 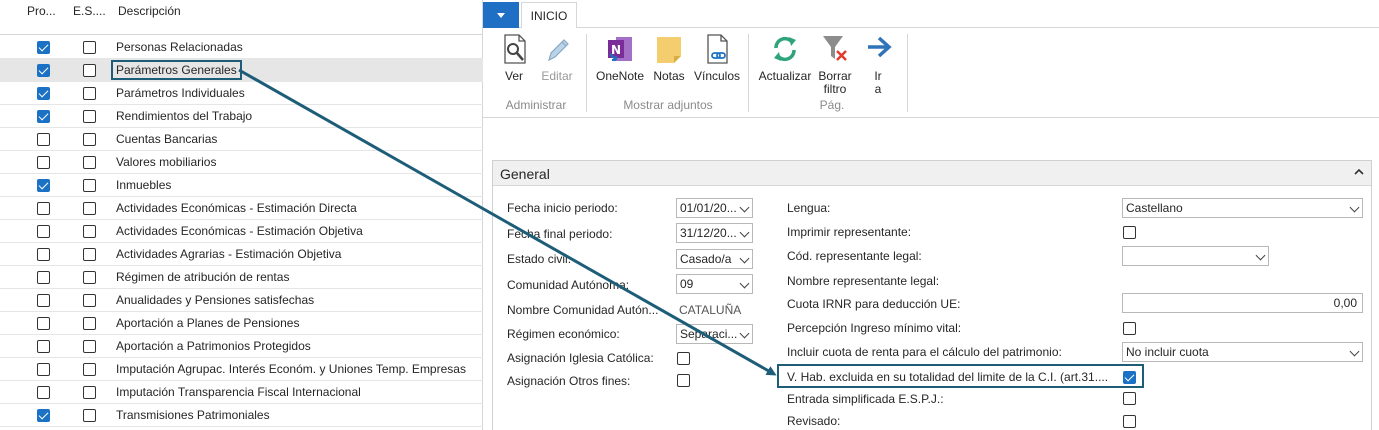 I want to click on list-item-label: Inmuebles, so click(x=144, y=185).